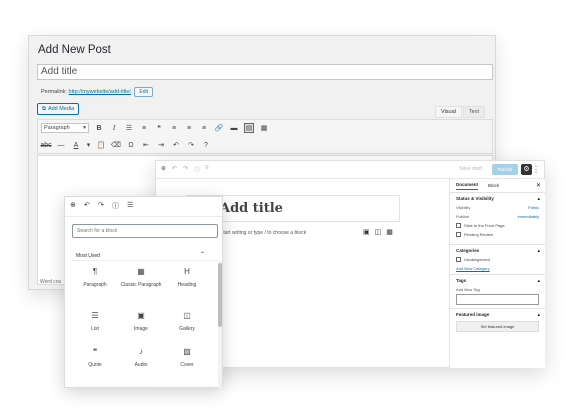  Describe the element at coordinates (144, 260) in the screenshot. I see `divider` at that location.